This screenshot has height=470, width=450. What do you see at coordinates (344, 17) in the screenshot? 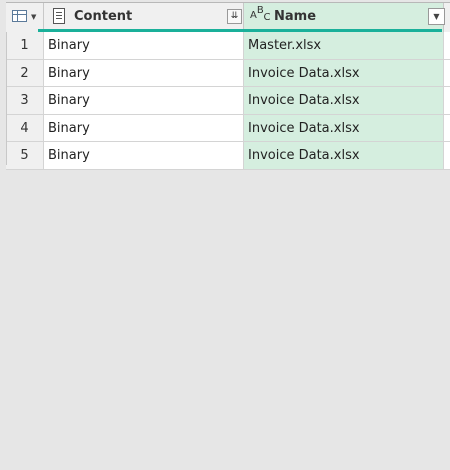
I see `column-header-name: ABC Name ▼` at bounding box center [344, 17].